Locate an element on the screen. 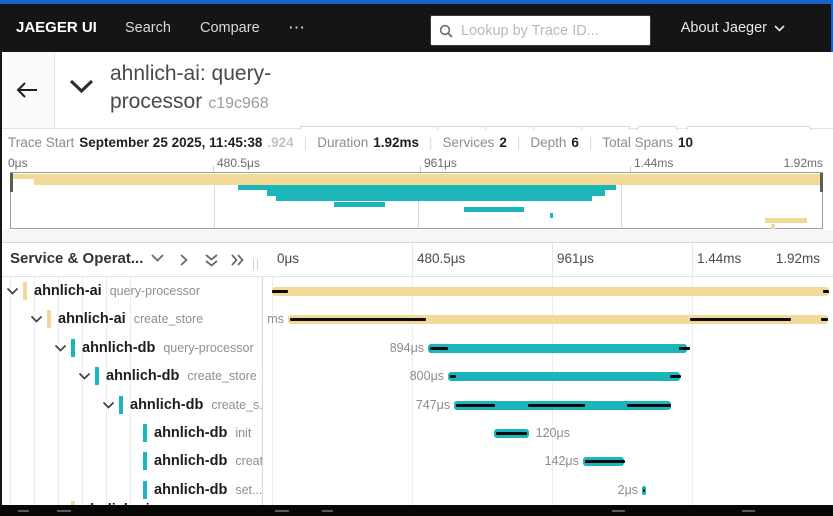  depth-value: 6 is located at coordinates (575, 142).